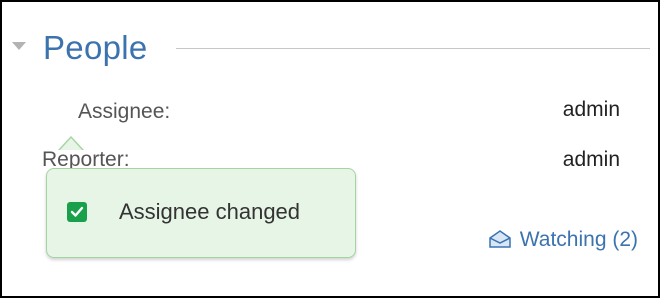 The image size is (660, 298). I want to click on checkbox-check-icon, so click(77, 212).